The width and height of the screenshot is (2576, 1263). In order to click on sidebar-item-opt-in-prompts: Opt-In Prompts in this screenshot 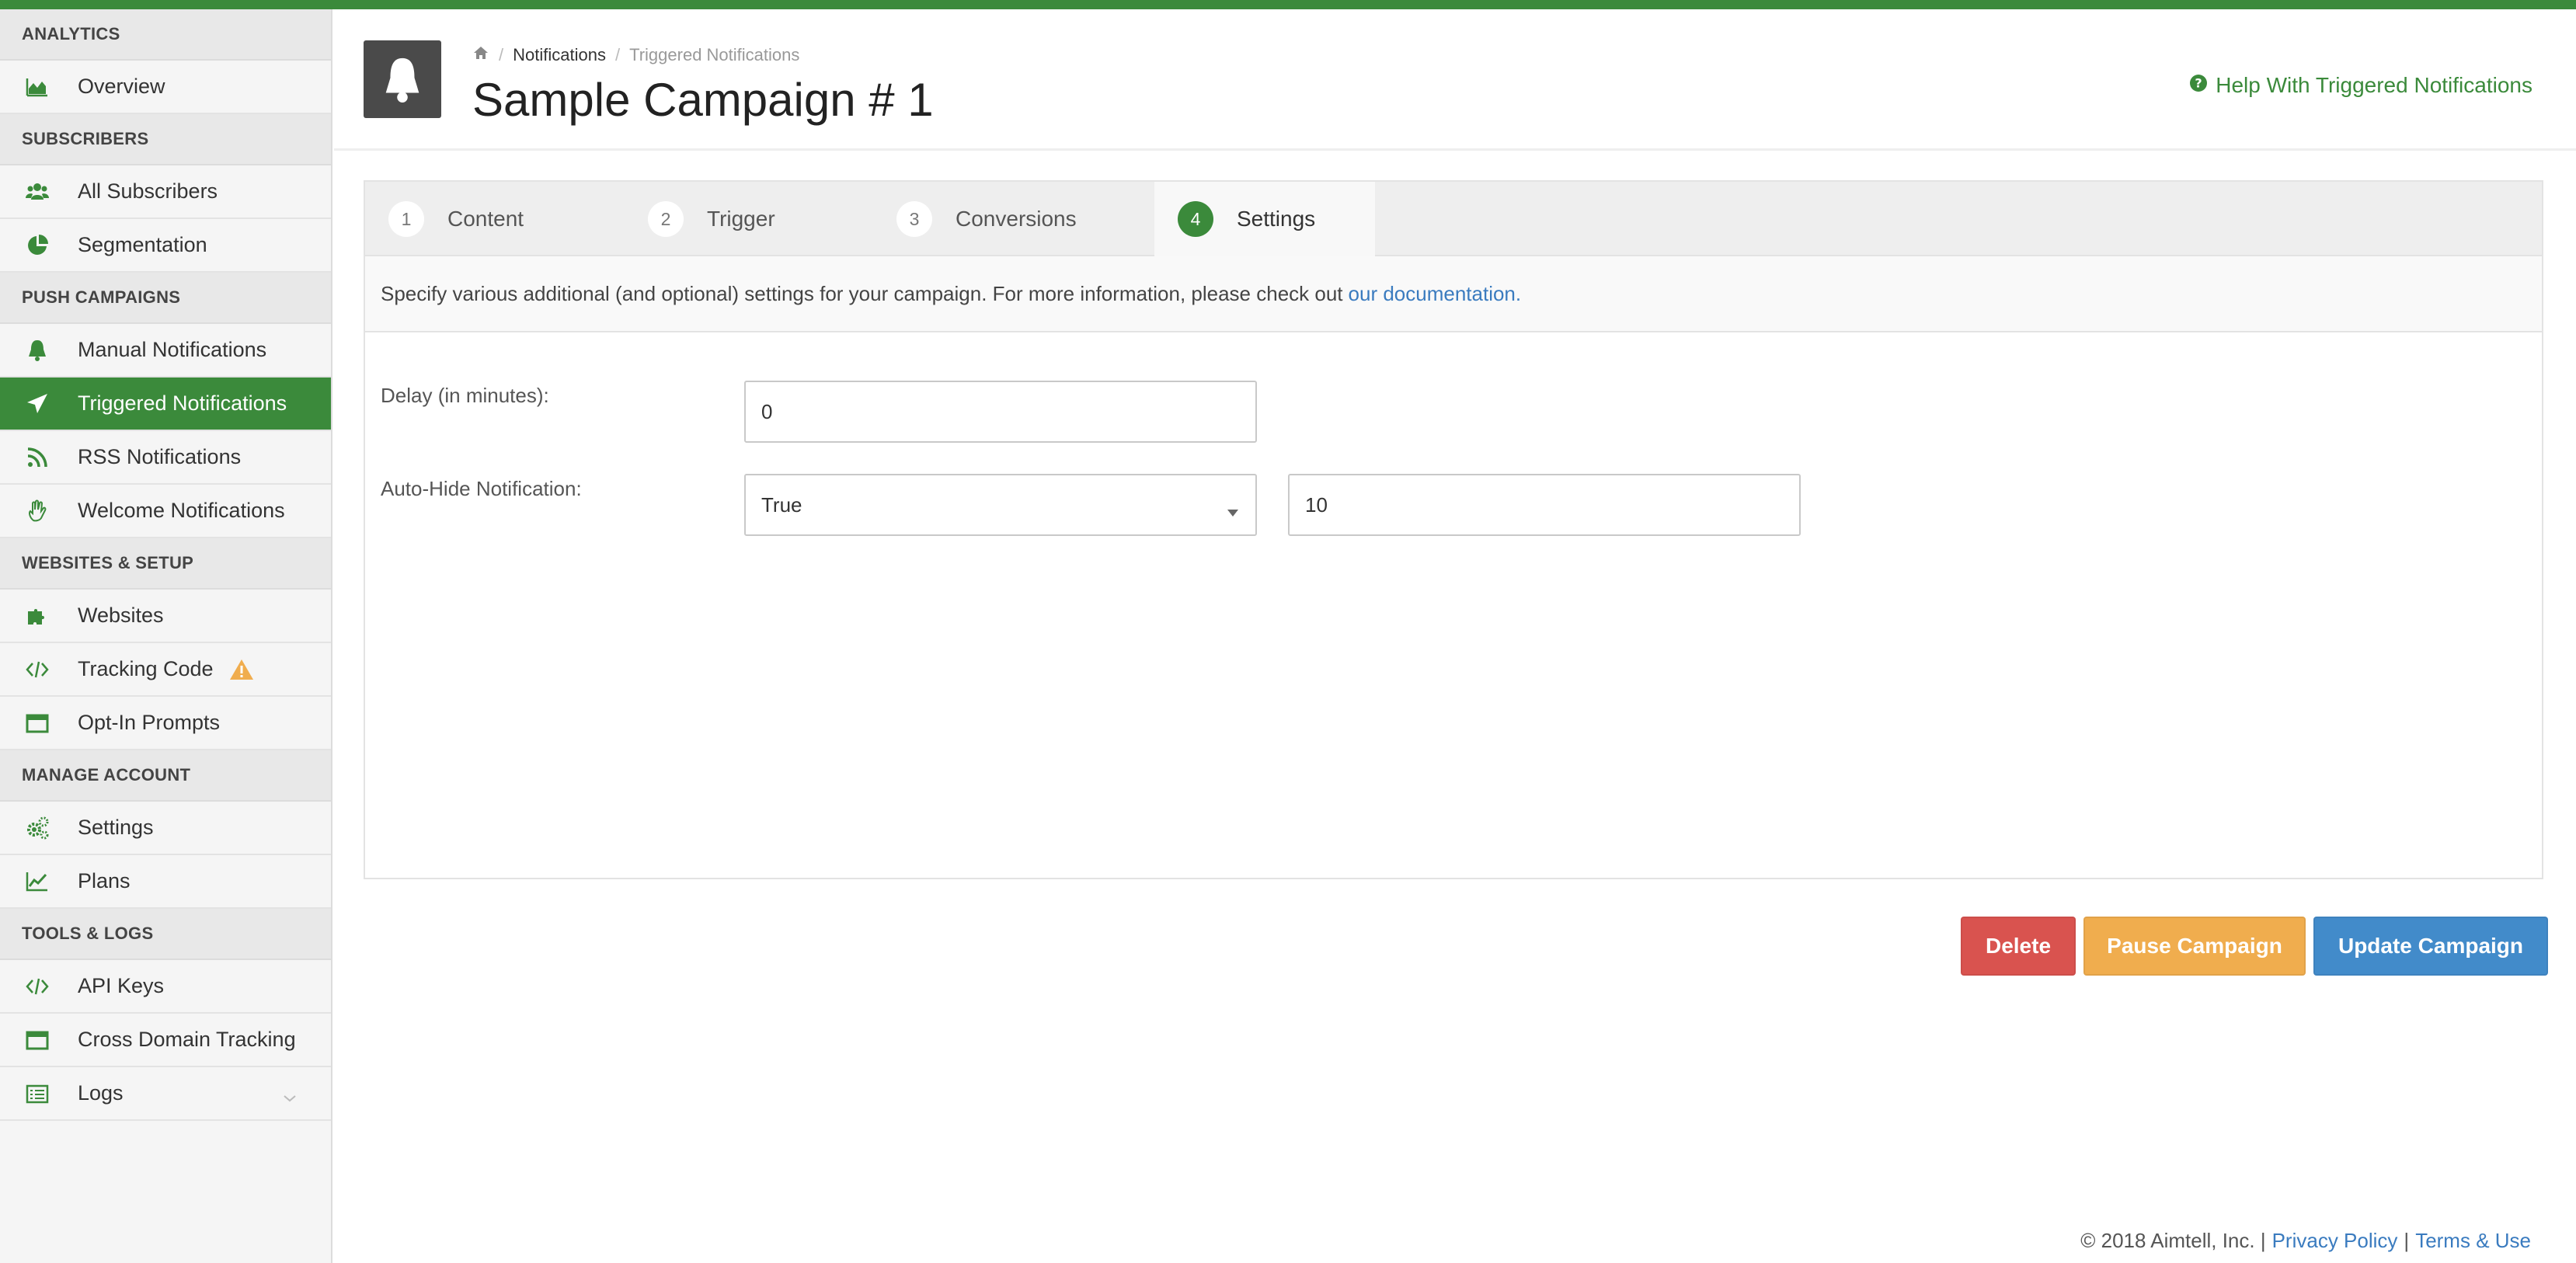, I will do `click(165, 724)`.